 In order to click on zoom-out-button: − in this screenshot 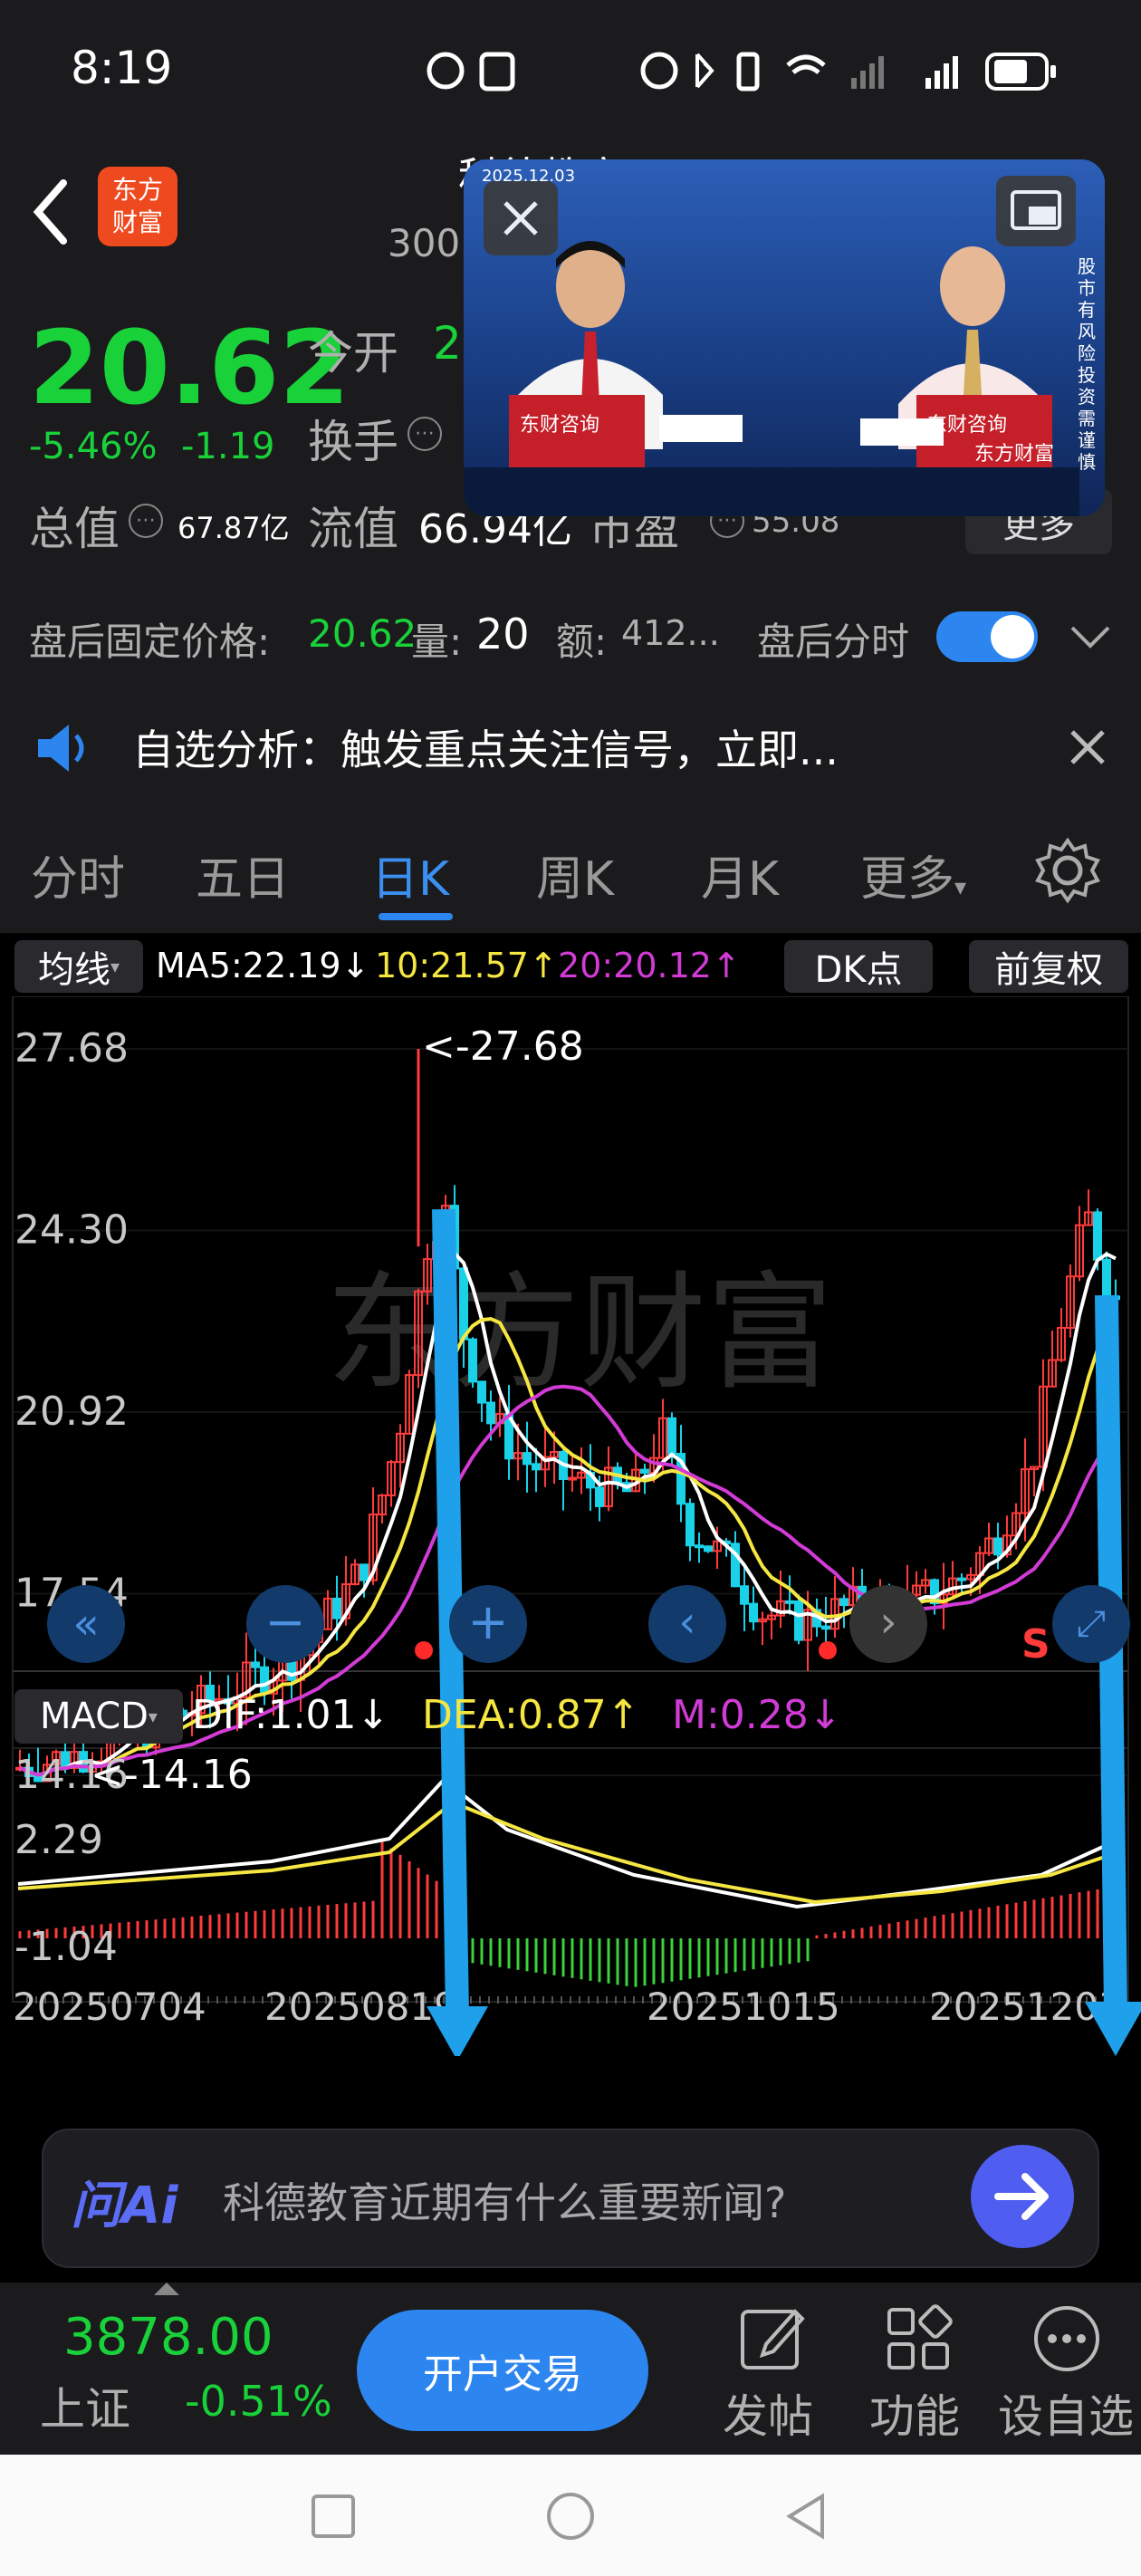, I will do `click(285, 1624)`.